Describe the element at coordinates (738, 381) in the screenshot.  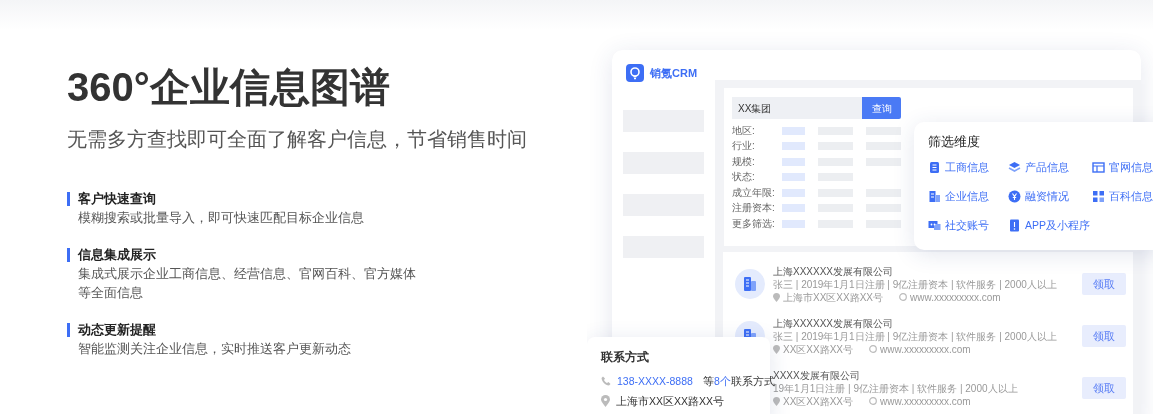
I see `contact-count: 等8个联系方式` at that location.